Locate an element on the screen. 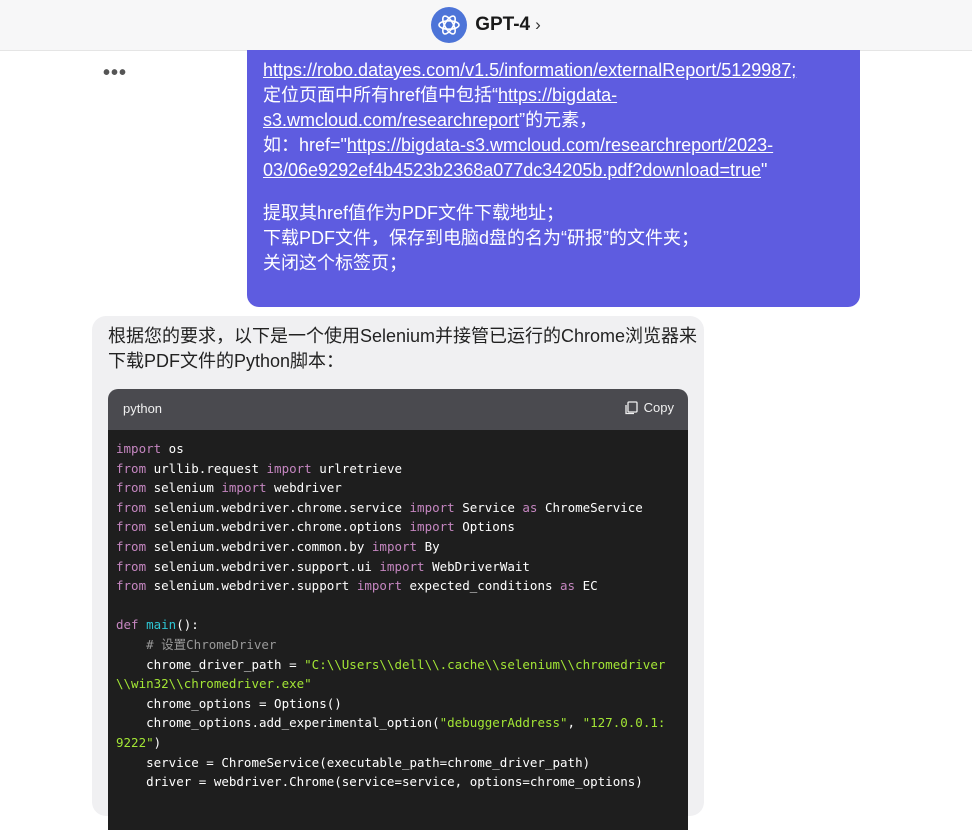 Image resolution: width=972 pixels, height=830 pixels. model-title: GPT-4 is located at coordinates (502, 25).